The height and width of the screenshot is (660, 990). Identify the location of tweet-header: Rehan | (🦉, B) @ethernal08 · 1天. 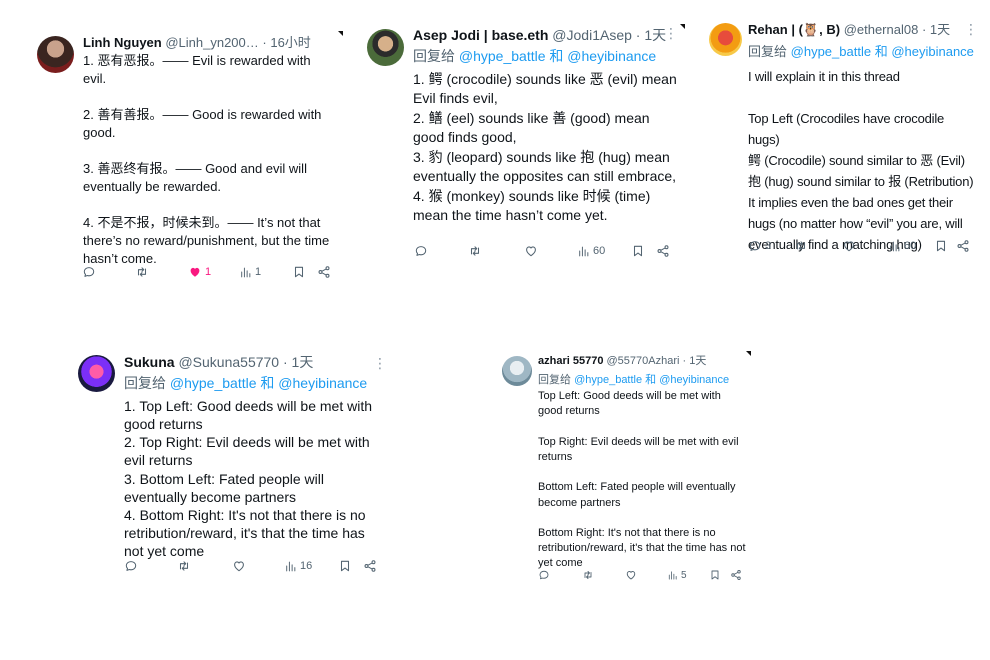
(863, 30).